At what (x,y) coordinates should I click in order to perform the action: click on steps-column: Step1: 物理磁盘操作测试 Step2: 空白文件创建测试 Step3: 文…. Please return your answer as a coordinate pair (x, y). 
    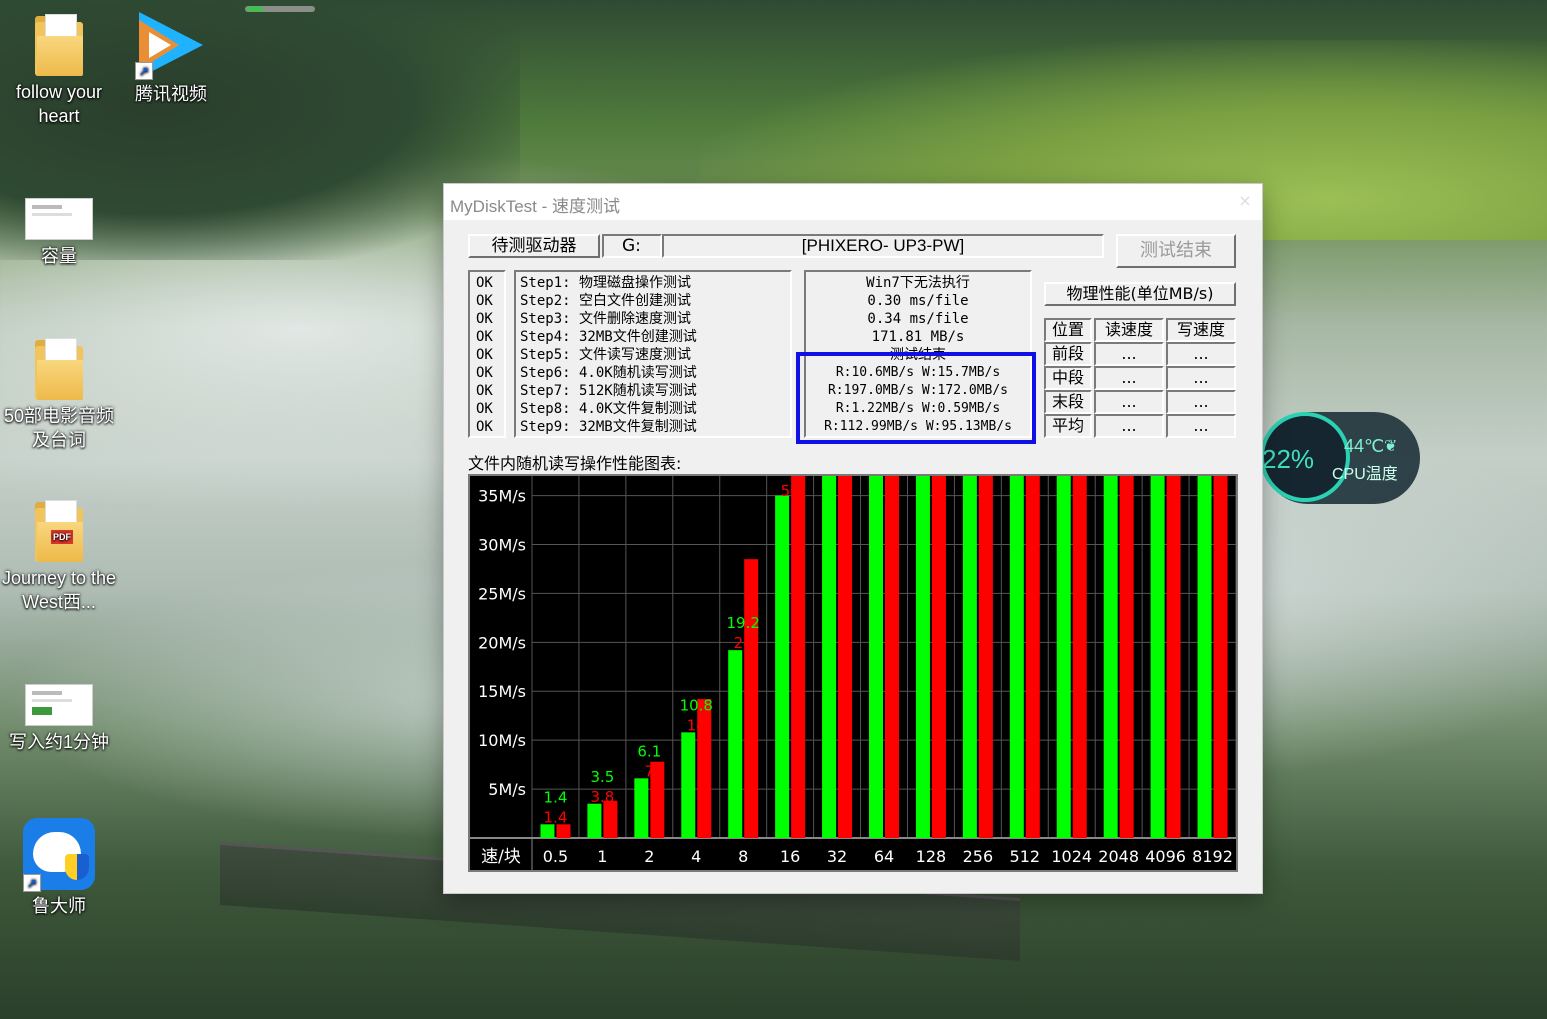
    Looking at the image, I should click on (653, 354).